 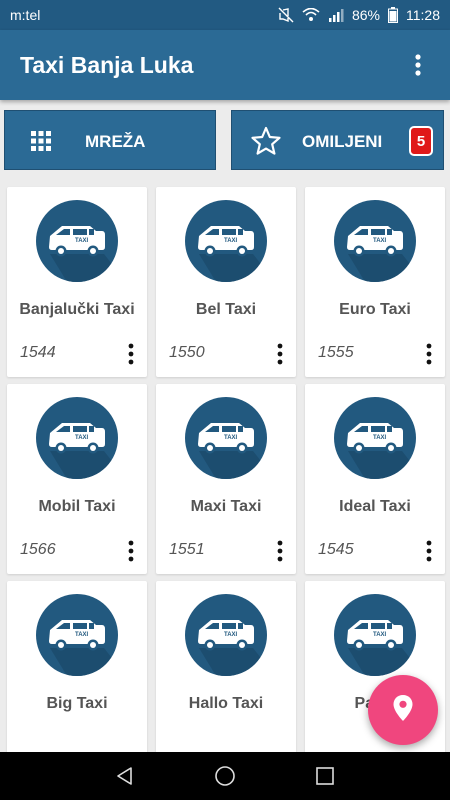 I want to click on clock: 11:28, so click(x=423, y=15).